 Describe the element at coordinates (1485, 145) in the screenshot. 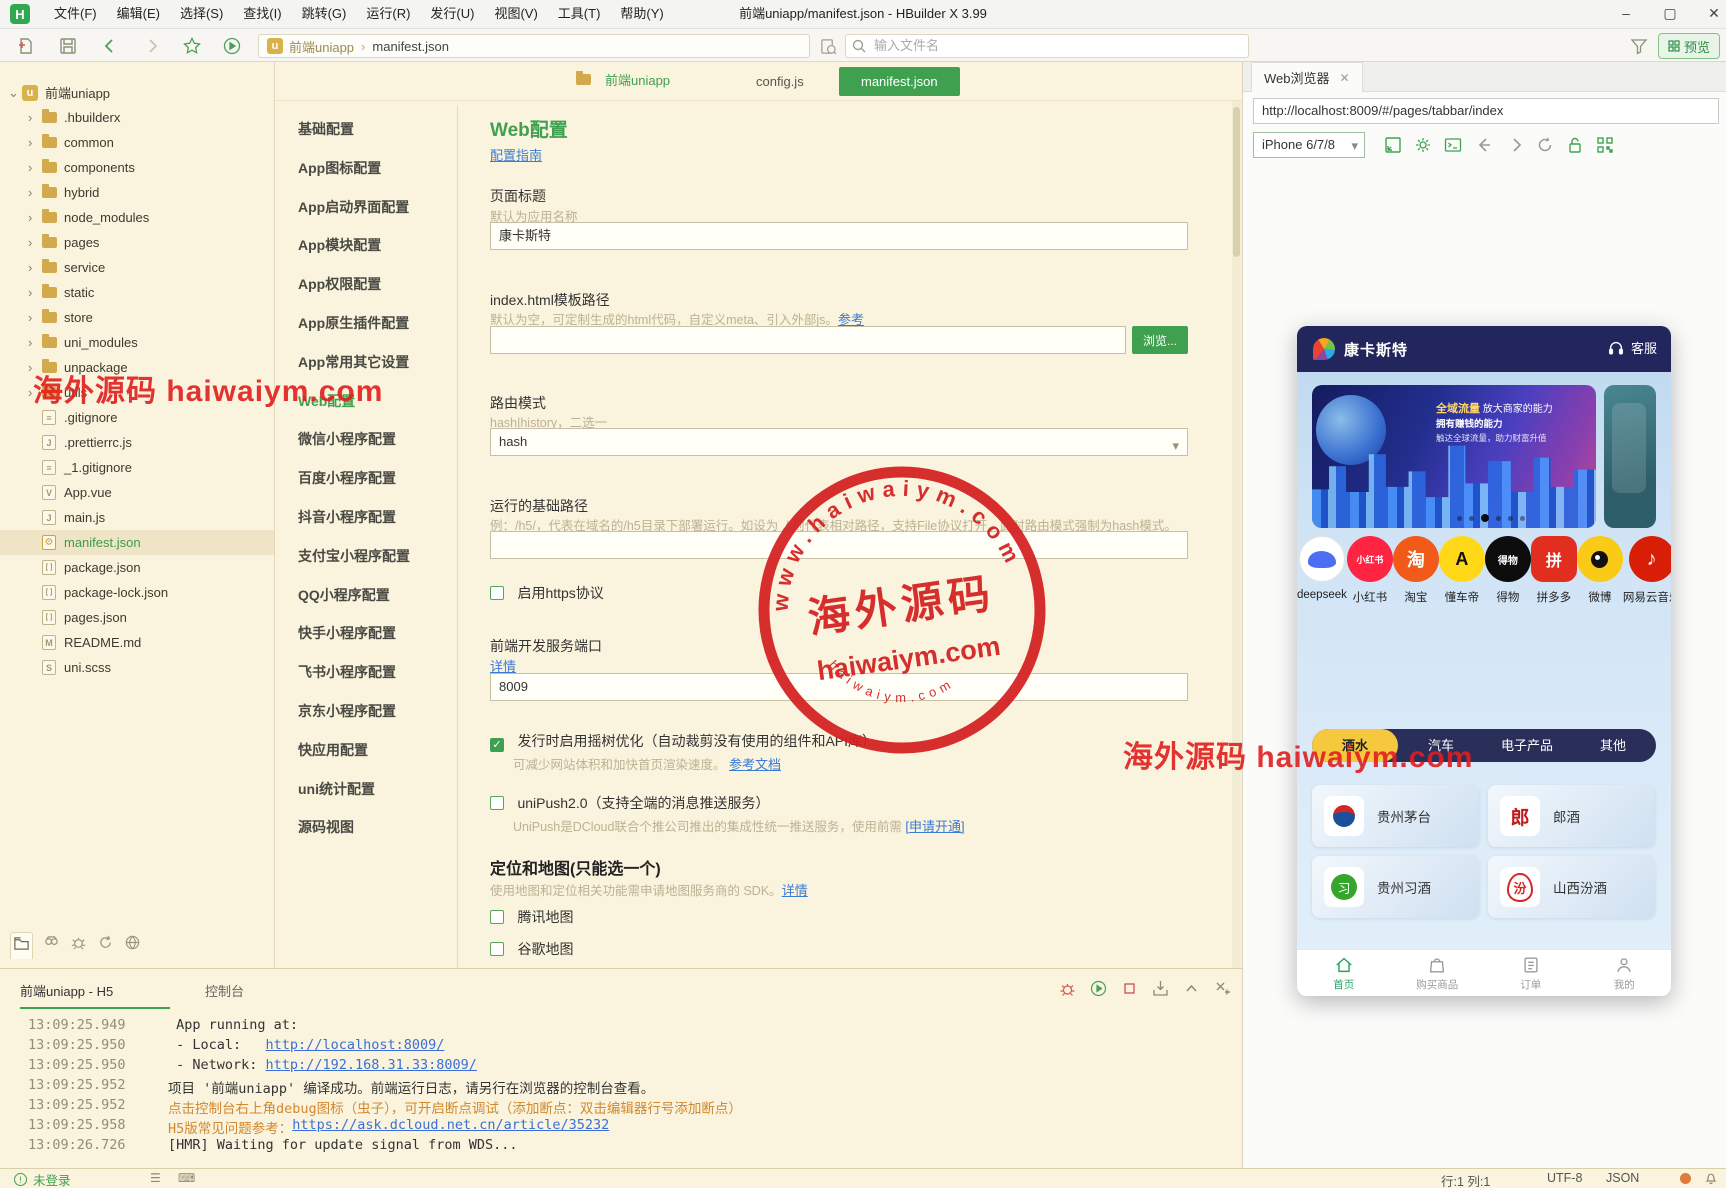

I see `nav-back-icon` at that location.